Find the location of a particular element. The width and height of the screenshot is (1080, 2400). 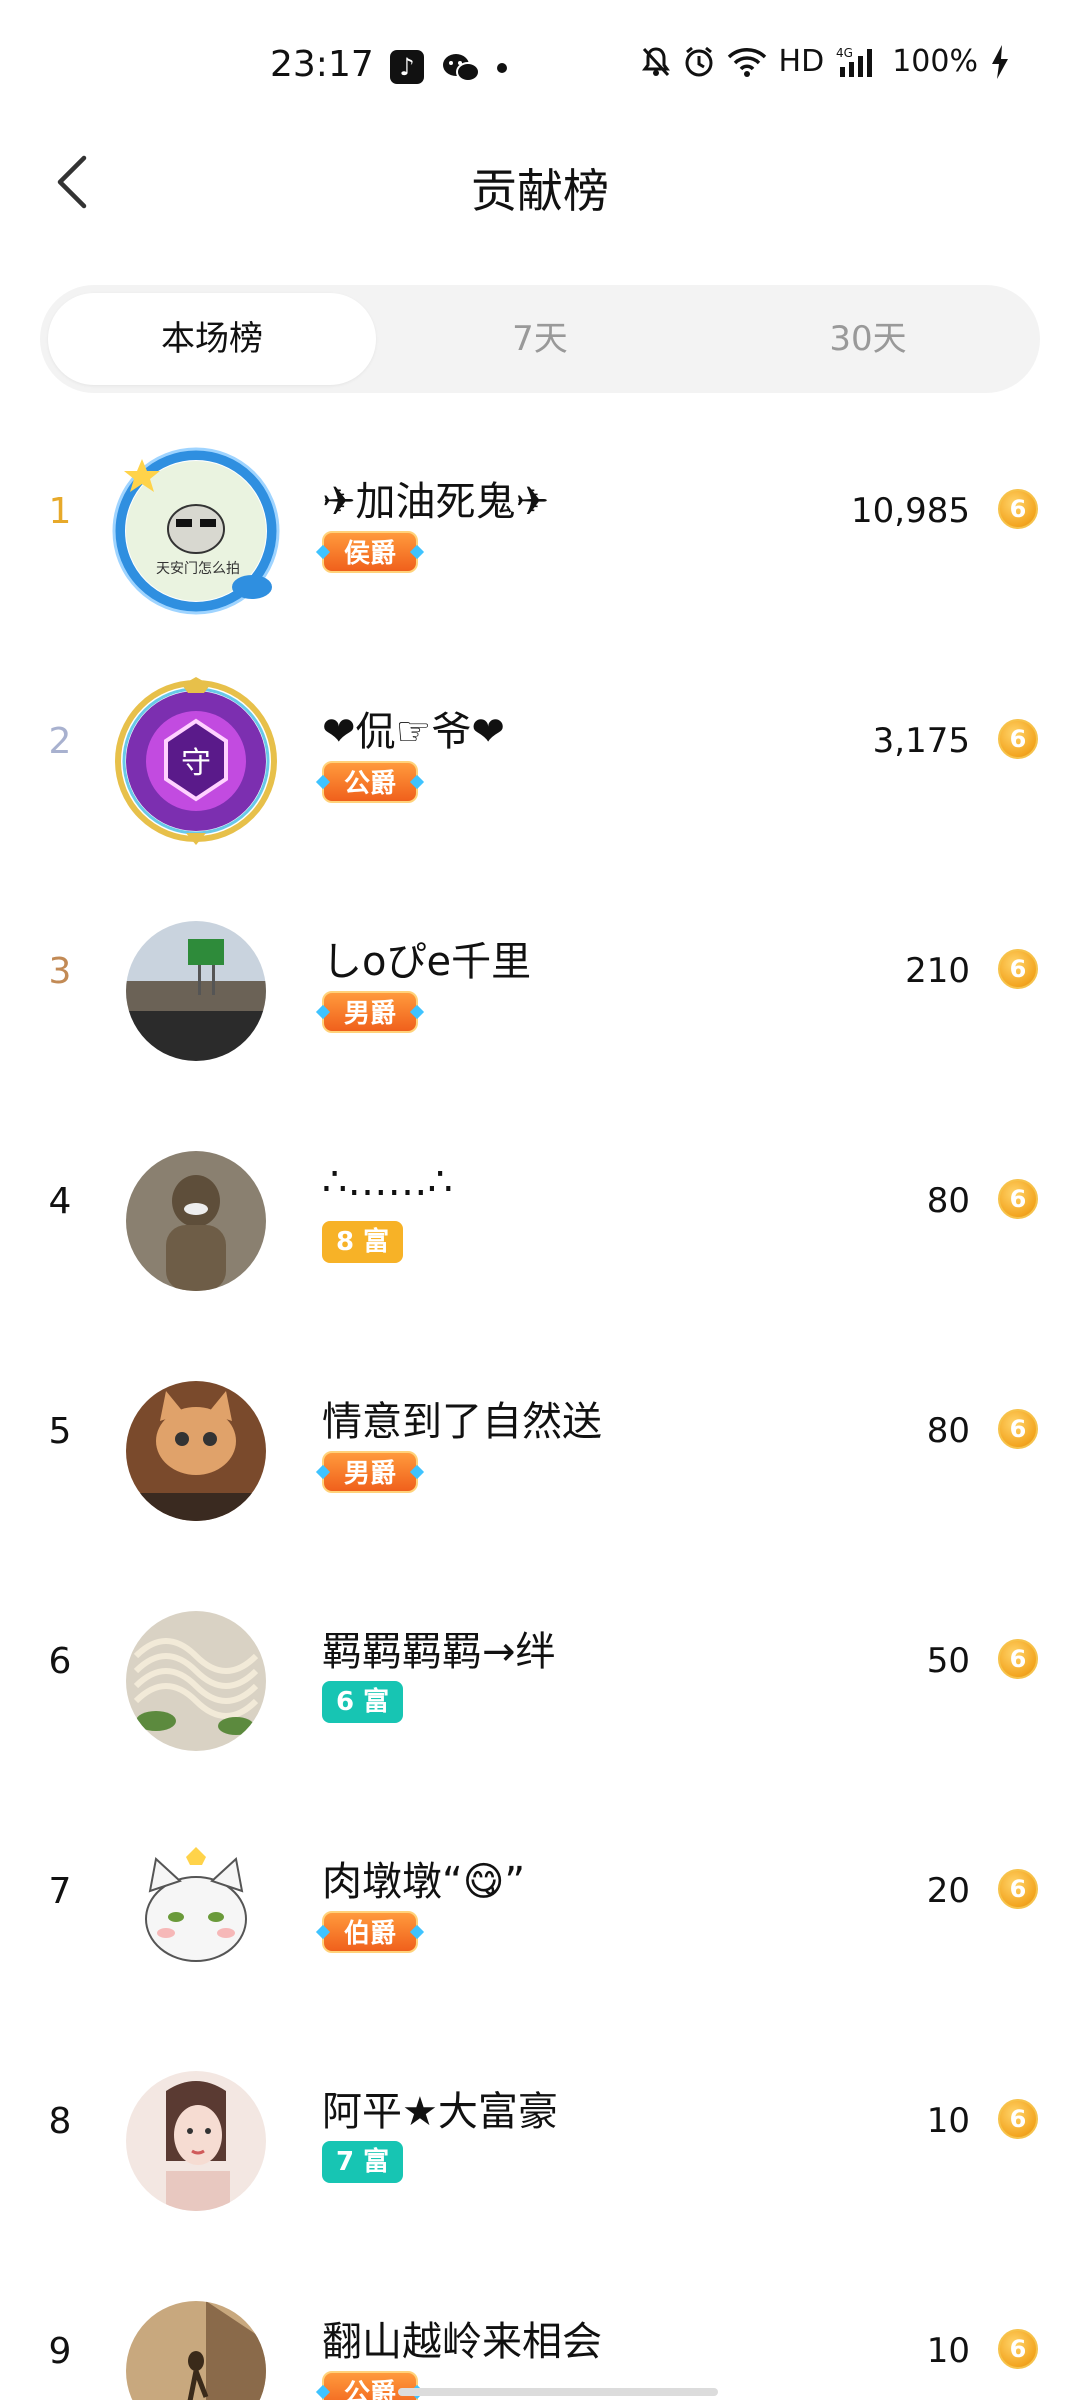

rank-number: 7 is located at coordinates (60, 1891).